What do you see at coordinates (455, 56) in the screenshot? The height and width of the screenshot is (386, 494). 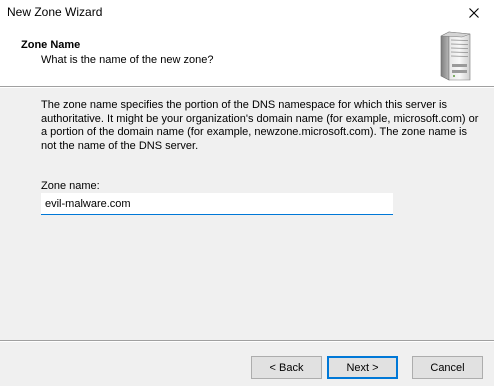 I see `server-tower-icon` at bounding box center [455, 56].